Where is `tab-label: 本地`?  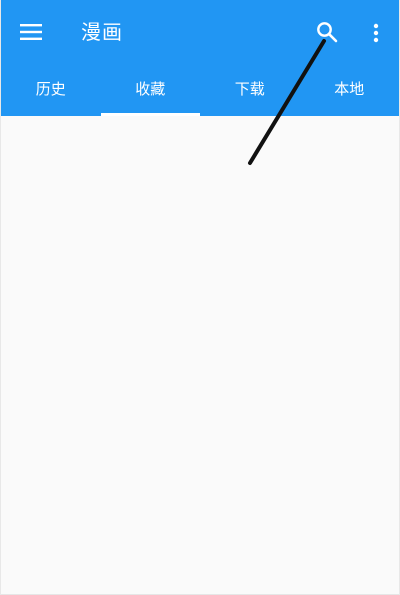
tab-label: 本地 is located at coordinates (349, 89).